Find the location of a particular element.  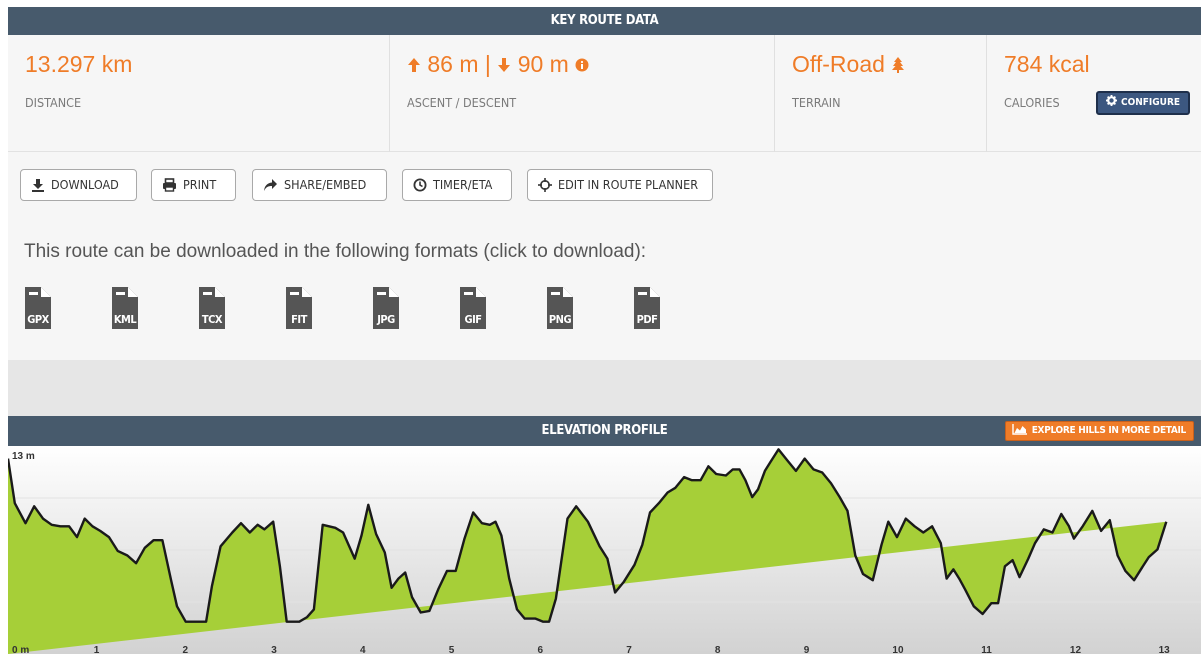

x-tick-label: 4 is located at coordinates (363, 649).